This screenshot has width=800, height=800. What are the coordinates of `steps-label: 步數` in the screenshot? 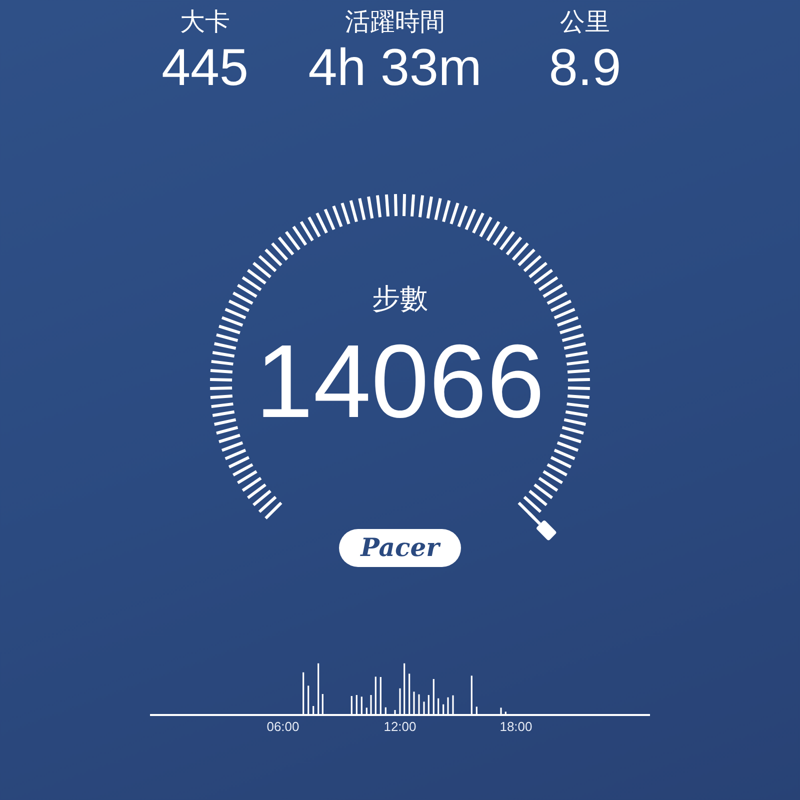 It's located at (400, 299).